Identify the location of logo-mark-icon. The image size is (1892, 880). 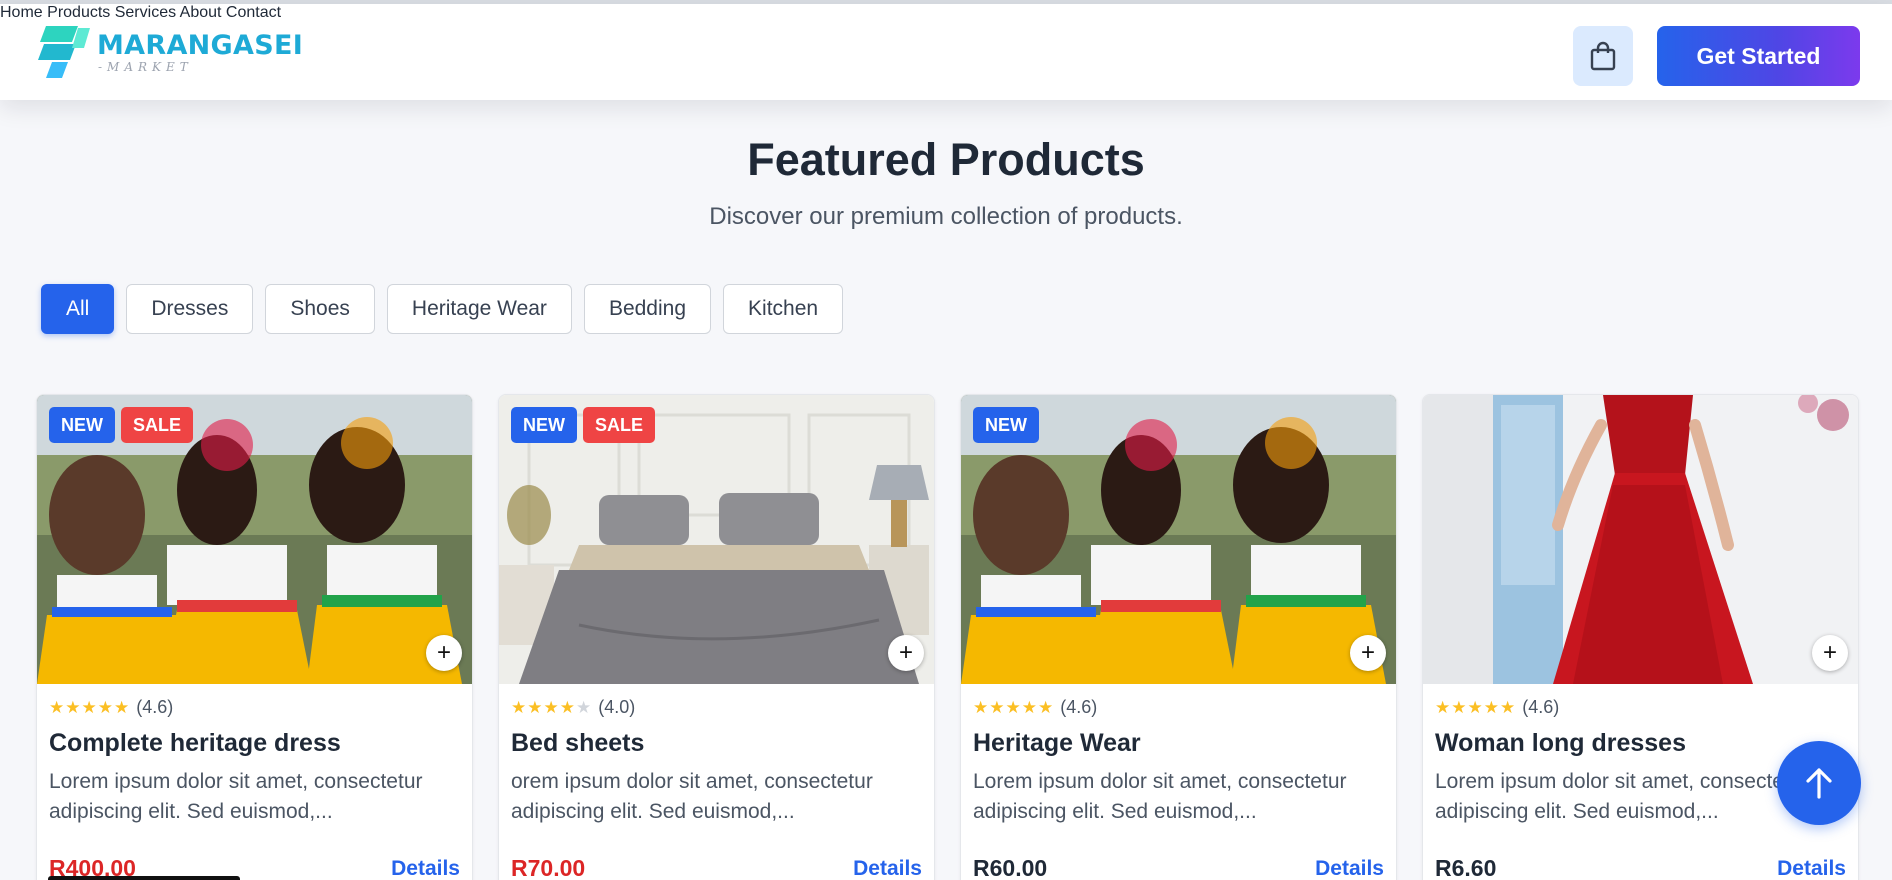
(64, 52).